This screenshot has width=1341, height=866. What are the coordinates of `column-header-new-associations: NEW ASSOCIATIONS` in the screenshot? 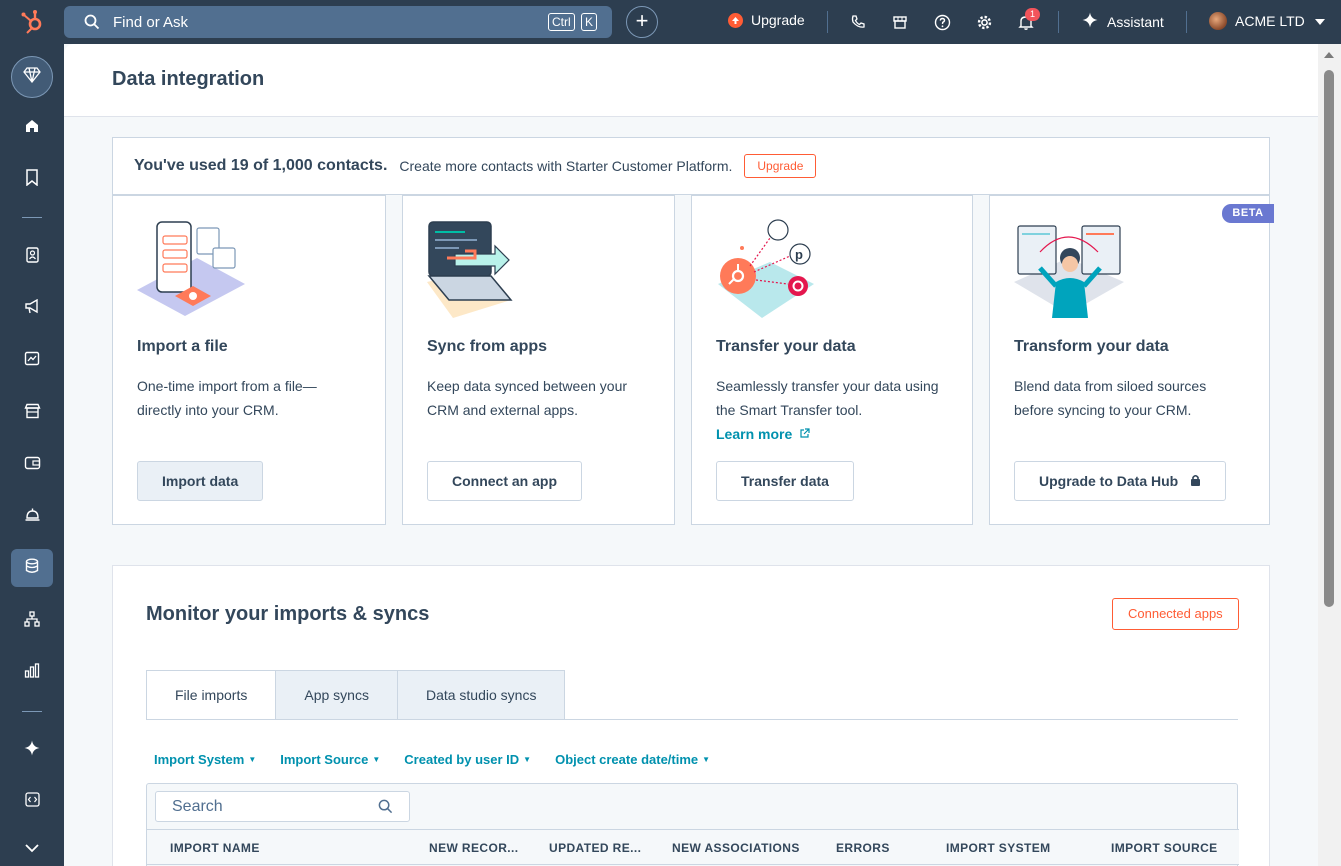 It's located at (736, 848).